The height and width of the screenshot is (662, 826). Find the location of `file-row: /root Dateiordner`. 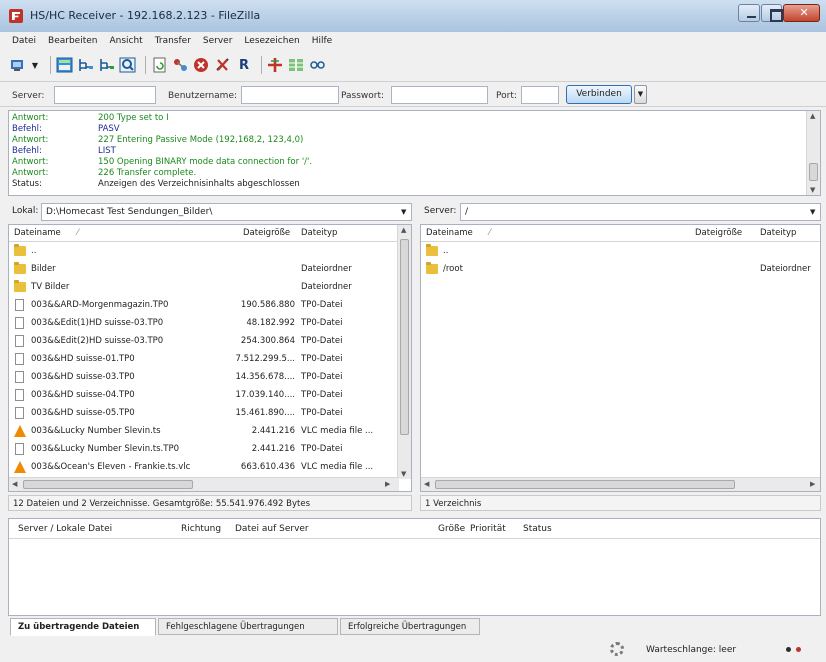

file-row: /root Dateiordner is located at coordinates (616, 270).